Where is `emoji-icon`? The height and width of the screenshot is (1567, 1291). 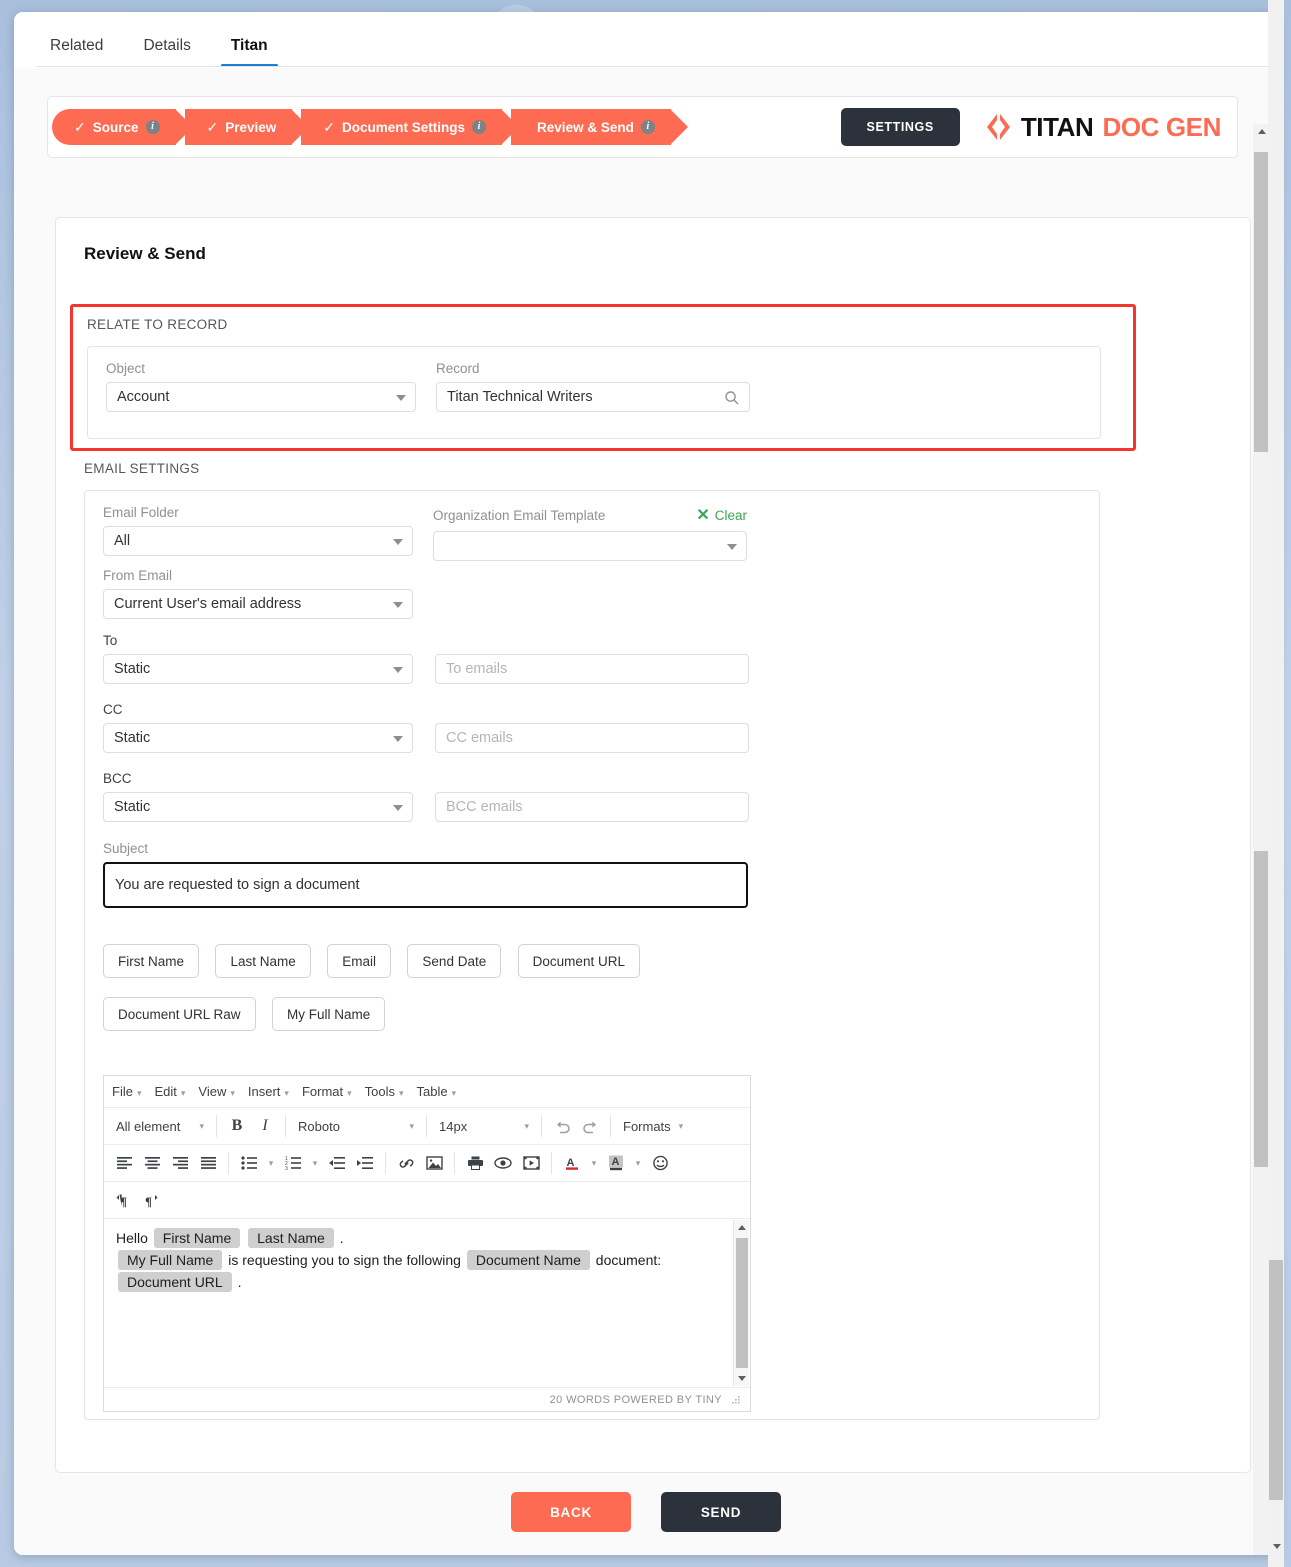 emoji-icon is located at coordinates (660, 1163).